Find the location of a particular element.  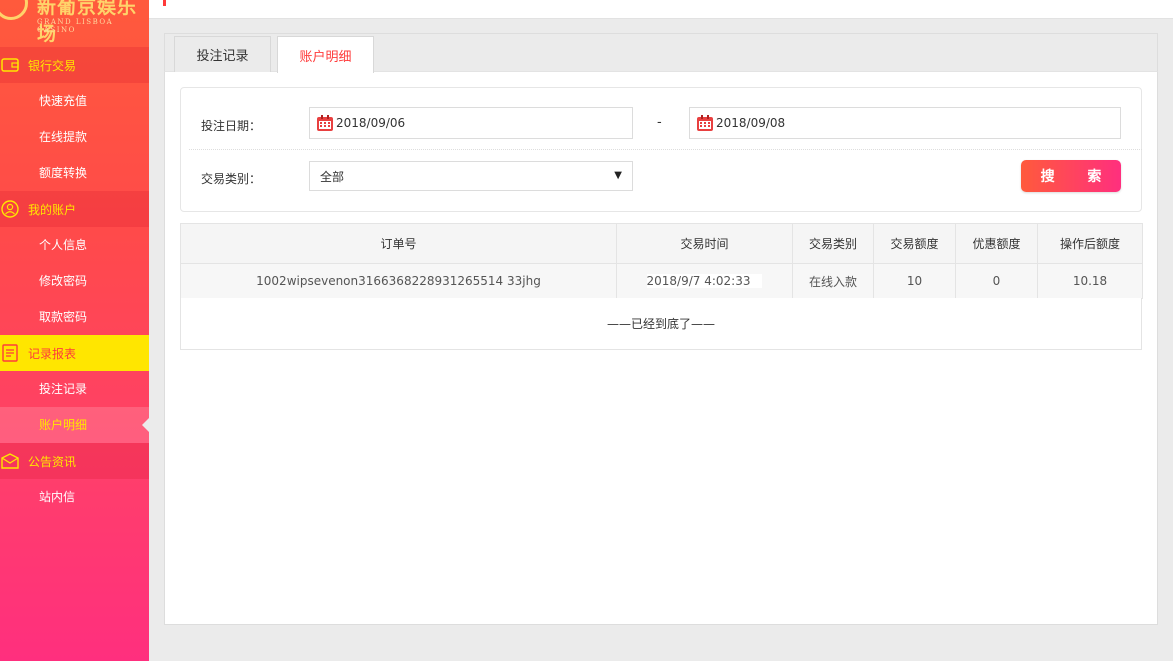

sidebar-section-news: 公告资讯 is located at coordinates (74, 461).